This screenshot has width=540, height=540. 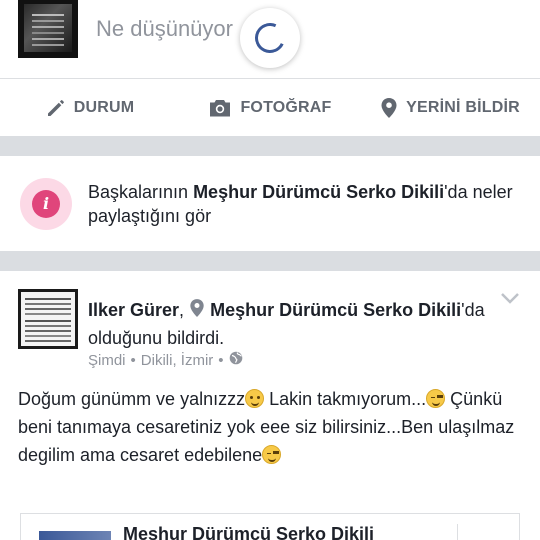 I want to click on info-badge: i, so click(x=46, y=204).